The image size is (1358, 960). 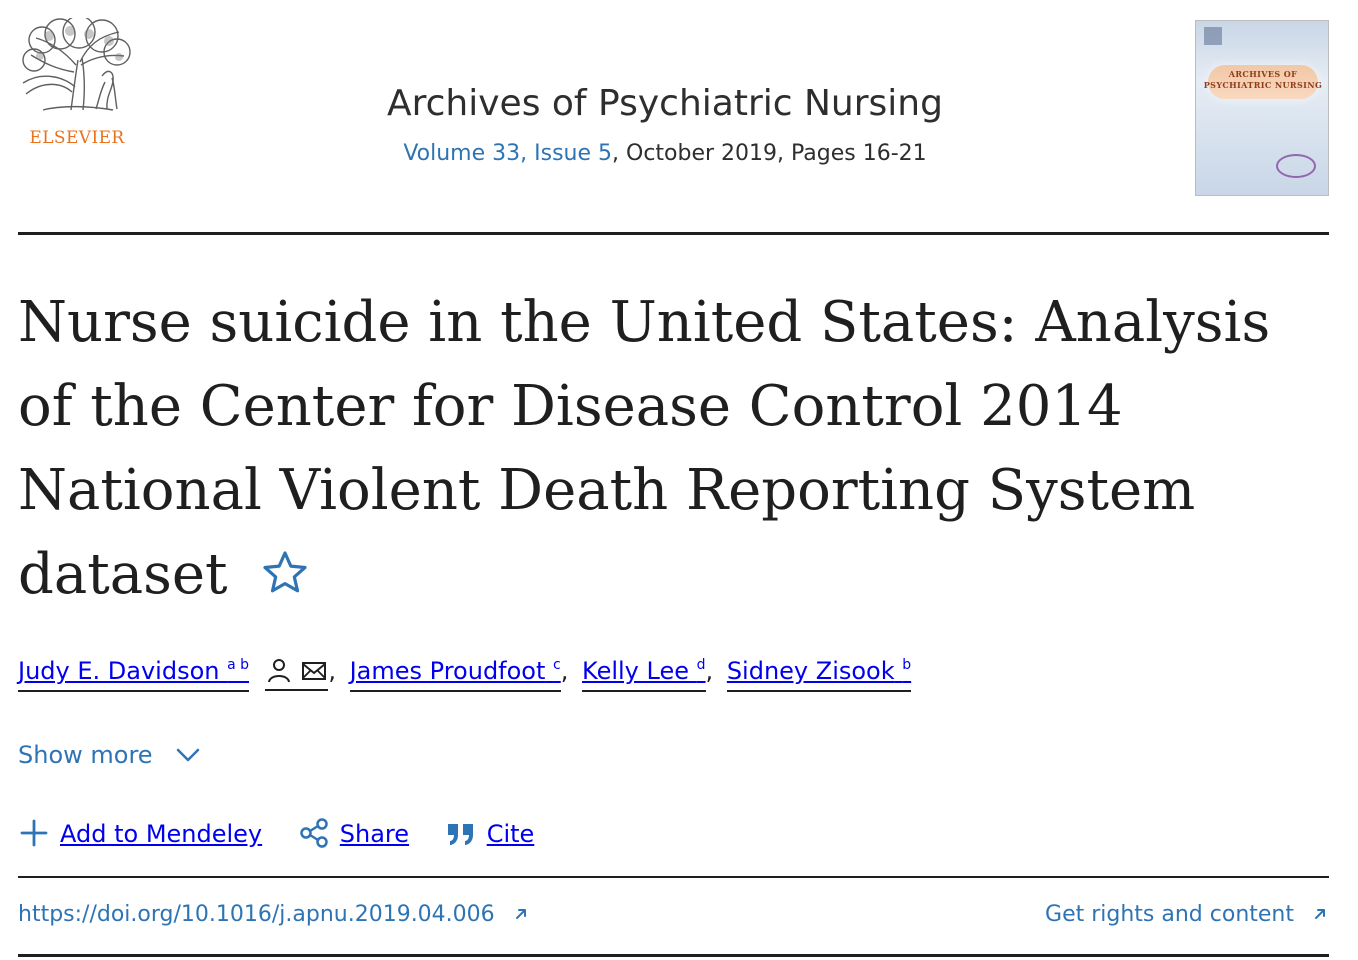 What do you see at coordinates (238, 665) in the screenshot?
I see `author-affiliation: a b` at bounding box center [238, 665].